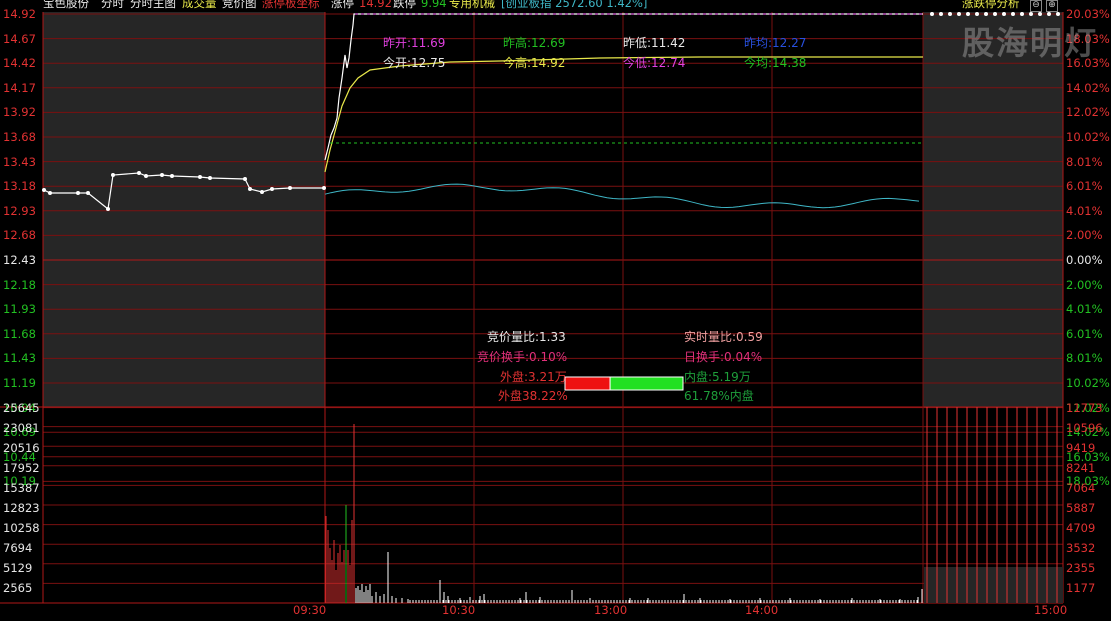 This screenshot has height=621, width=1111. What do you see at coordinates (762, 610) in the screenshot?
I see `time-label-1400: 14:00` at bounding box center [762, 610].